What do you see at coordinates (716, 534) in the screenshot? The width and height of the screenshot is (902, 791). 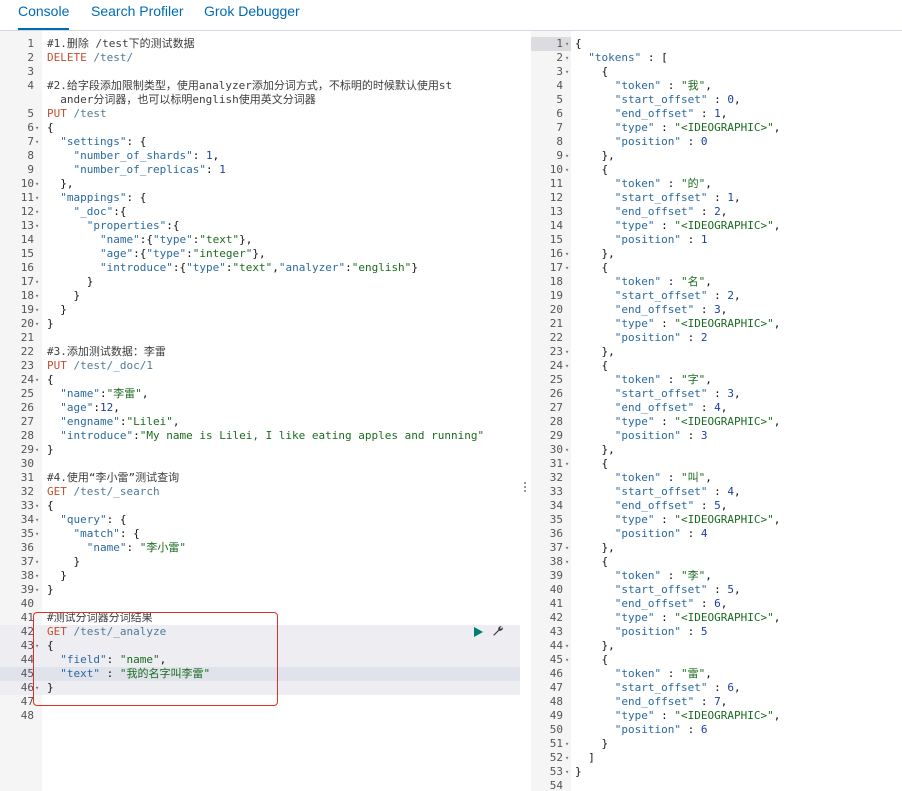 I see `response-line: 36 "position" : 4` at bounding box center [716, 534].